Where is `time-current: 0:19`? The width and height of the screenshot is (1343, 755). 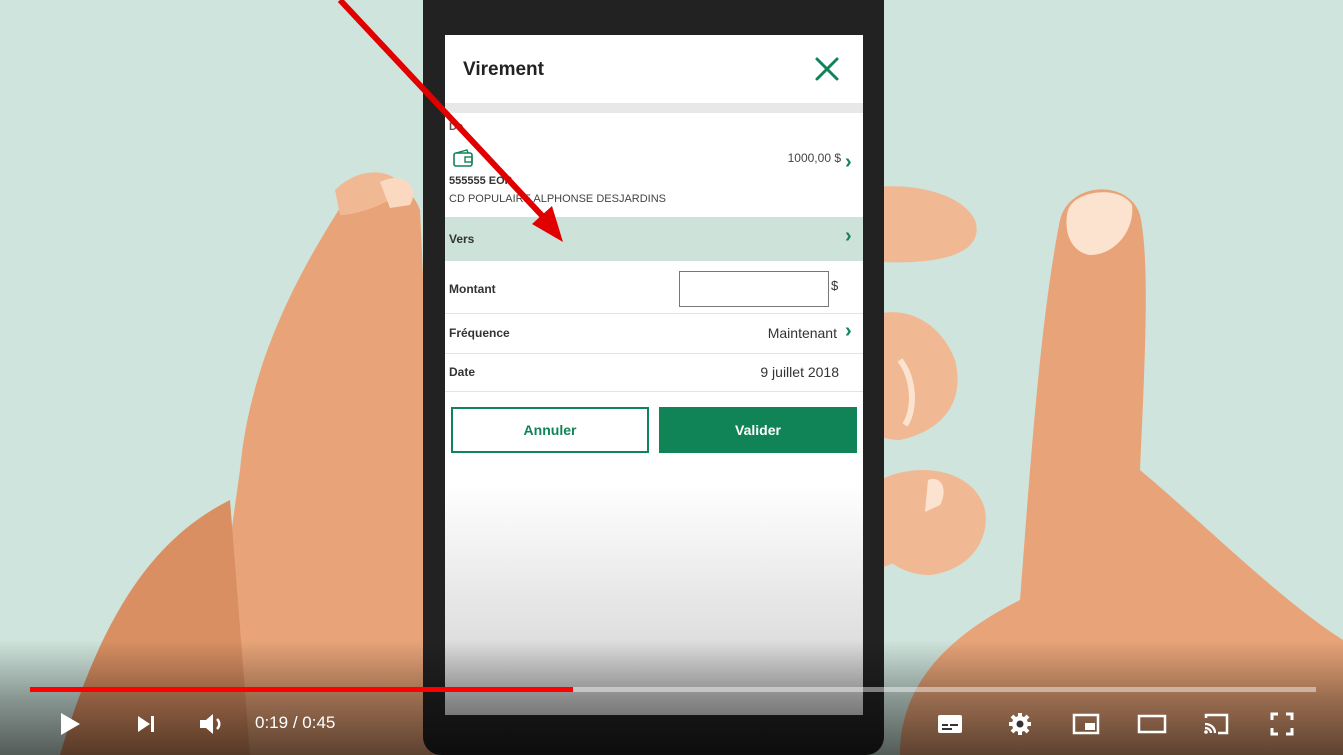 time-current: 0:19 is located at coordinates (272, 722).